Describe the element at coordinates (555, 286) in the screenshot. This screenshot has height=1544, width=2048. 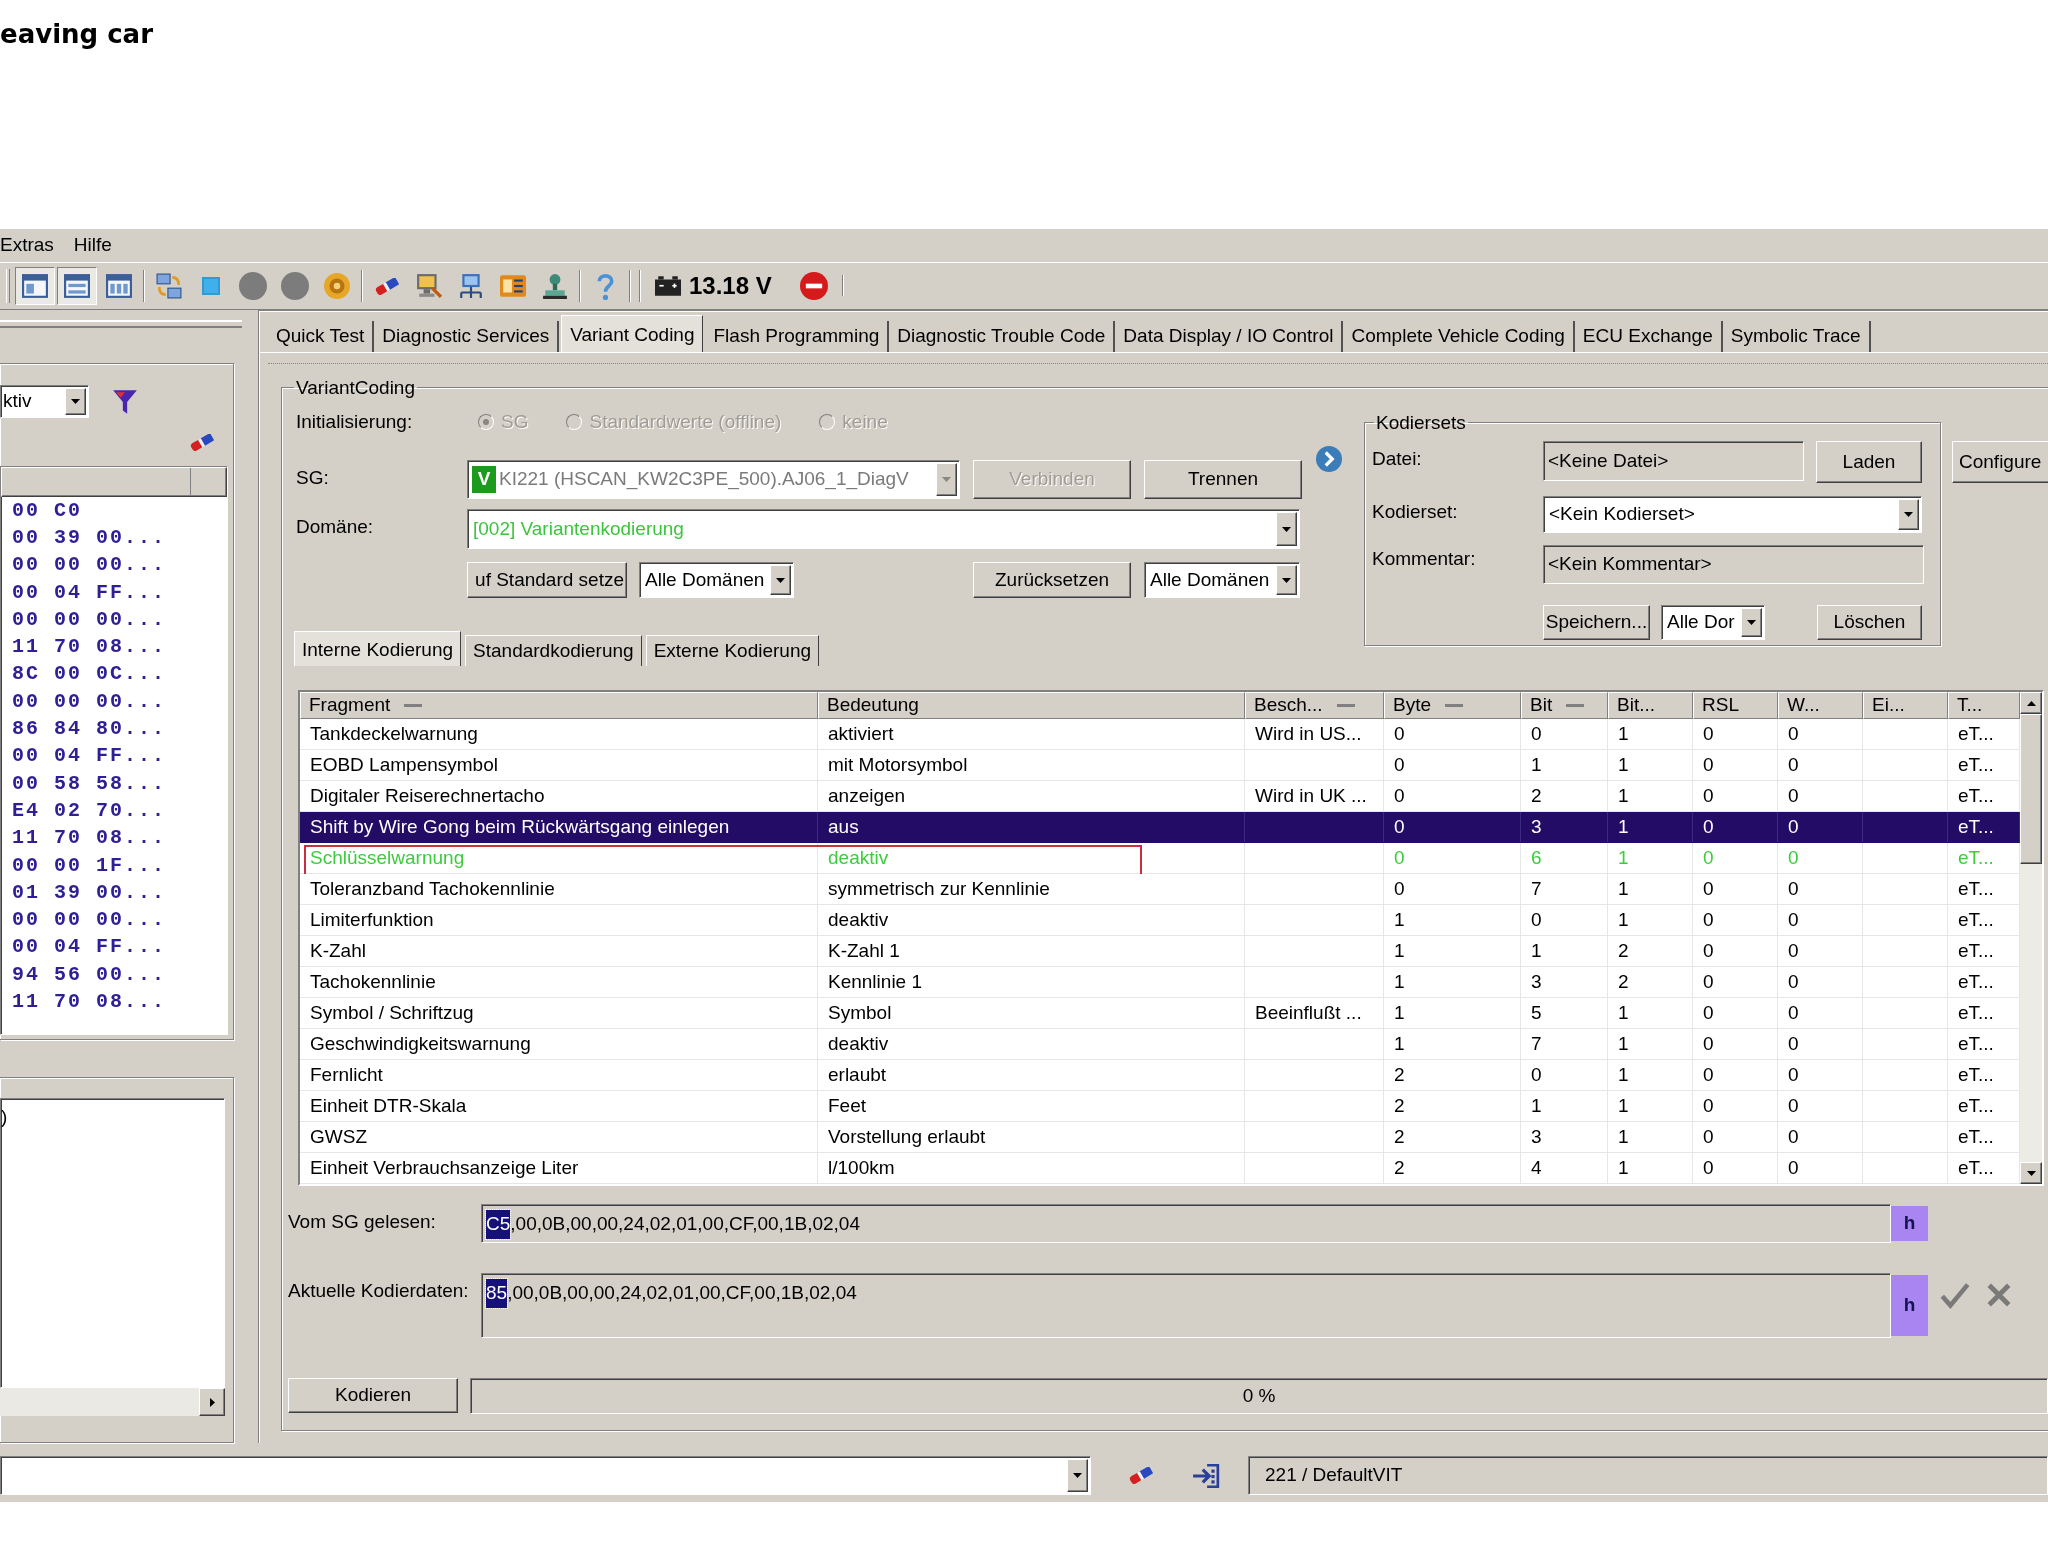
I see `stamp-icon` at that location.